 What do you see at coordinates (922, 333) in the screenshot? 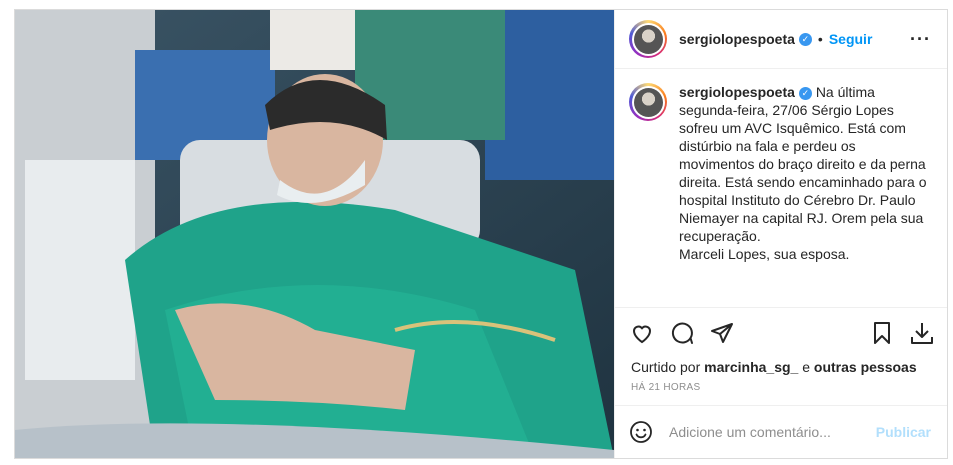
I see `download-icon` at bounding box center [922, 333].